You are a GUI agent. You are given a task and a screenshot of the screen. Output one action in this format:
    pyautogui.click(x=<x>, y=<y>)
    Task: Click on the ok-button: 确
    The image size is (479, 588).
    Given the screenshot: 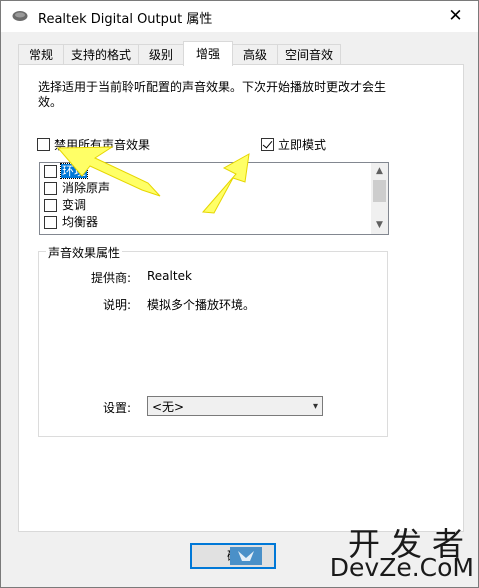 What is the action you would take?
    pyautogui.click(x=233, y=556)
    